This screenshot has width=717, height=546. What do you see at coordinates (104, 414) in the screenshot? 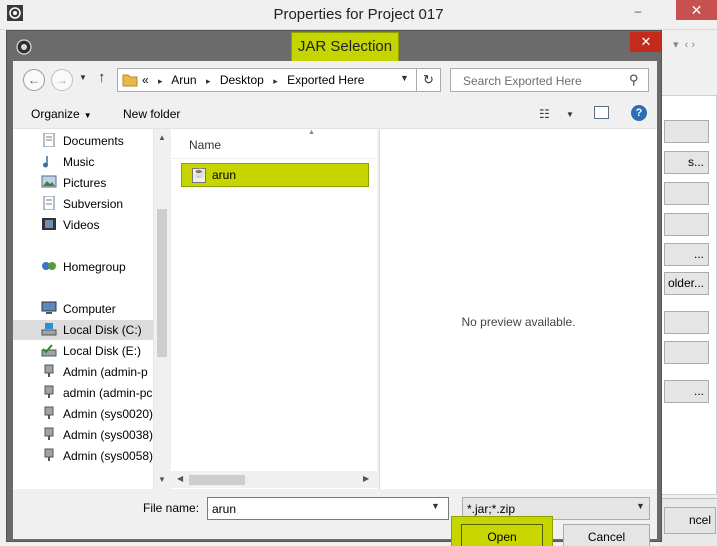
I see `nav-item-admin-sys0020: Admin (sys0020)` at bounding box center [104, 414].